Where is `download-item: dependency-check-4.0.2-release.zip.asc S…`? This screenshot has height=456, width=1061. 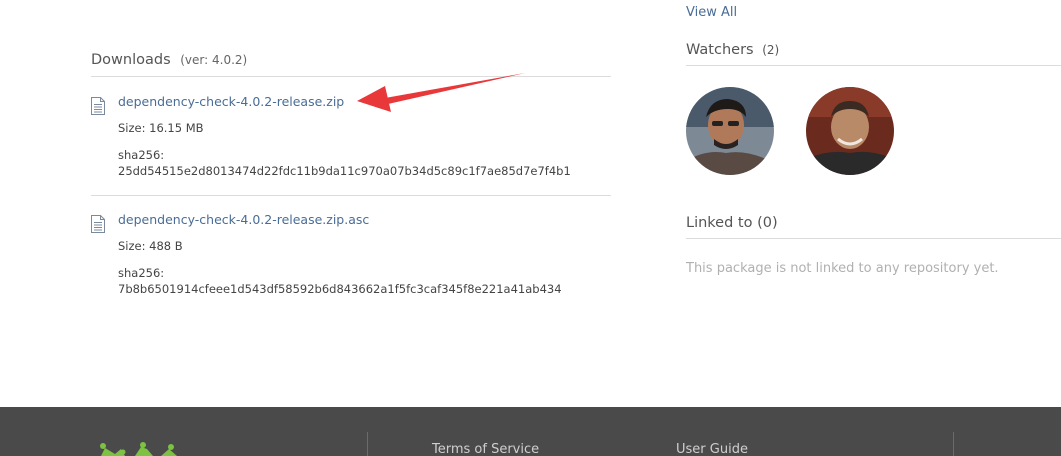 download-item: dependency-check-4.0.2-release.zip.asc S… is located at coordinates (351, 247).